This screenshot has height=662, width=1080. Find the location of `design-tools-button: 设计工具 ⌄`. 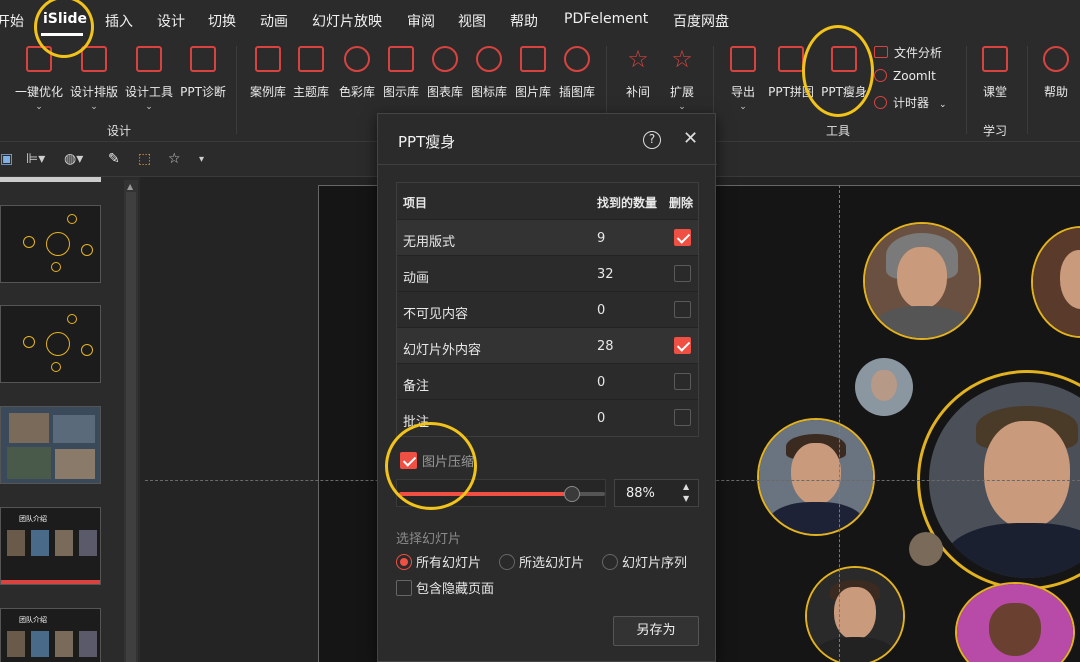

design-tools-button: 设计工具 ⌄ is located at coordinates (149, 79).